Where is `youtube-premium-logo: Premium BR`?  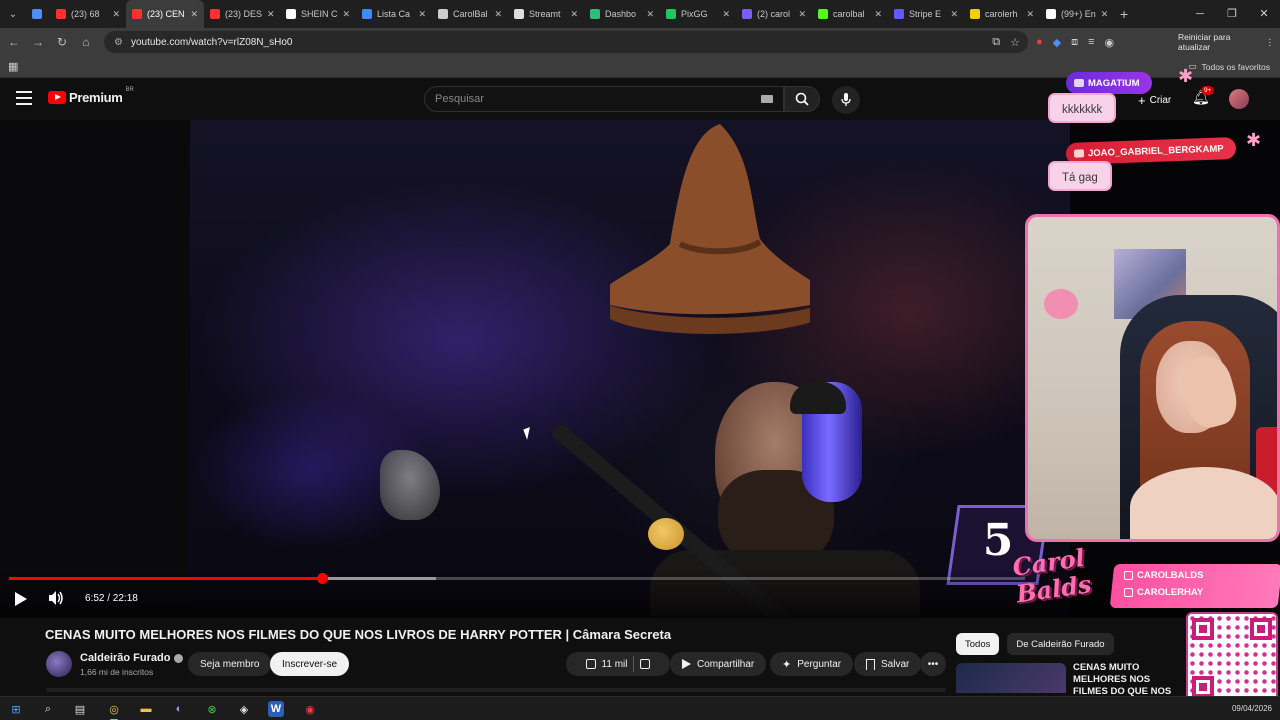 youtube-premium-logo: Premium BR is located at coordinates (91, 95).